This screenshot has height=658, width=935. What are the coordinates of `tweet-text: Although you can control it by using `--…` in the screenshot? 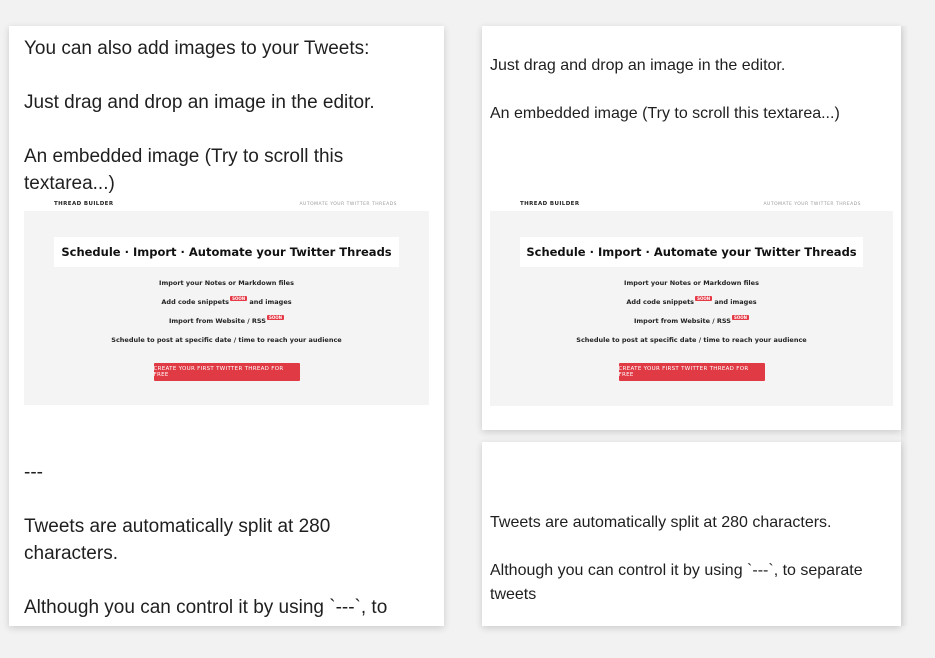 It's located at (676, 570).